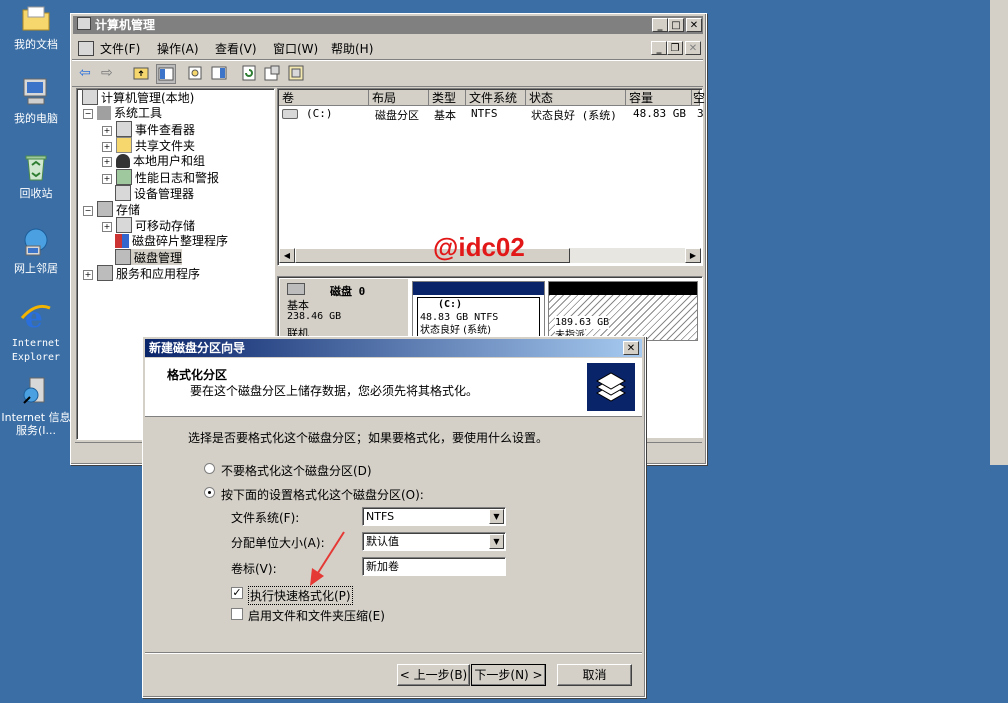 This screenshot has width=1008, height=703. Describe the element at coordinates (36, 175) in the screenshot. I see `desktop-icon-recycle-bin: 回收站` at that location.